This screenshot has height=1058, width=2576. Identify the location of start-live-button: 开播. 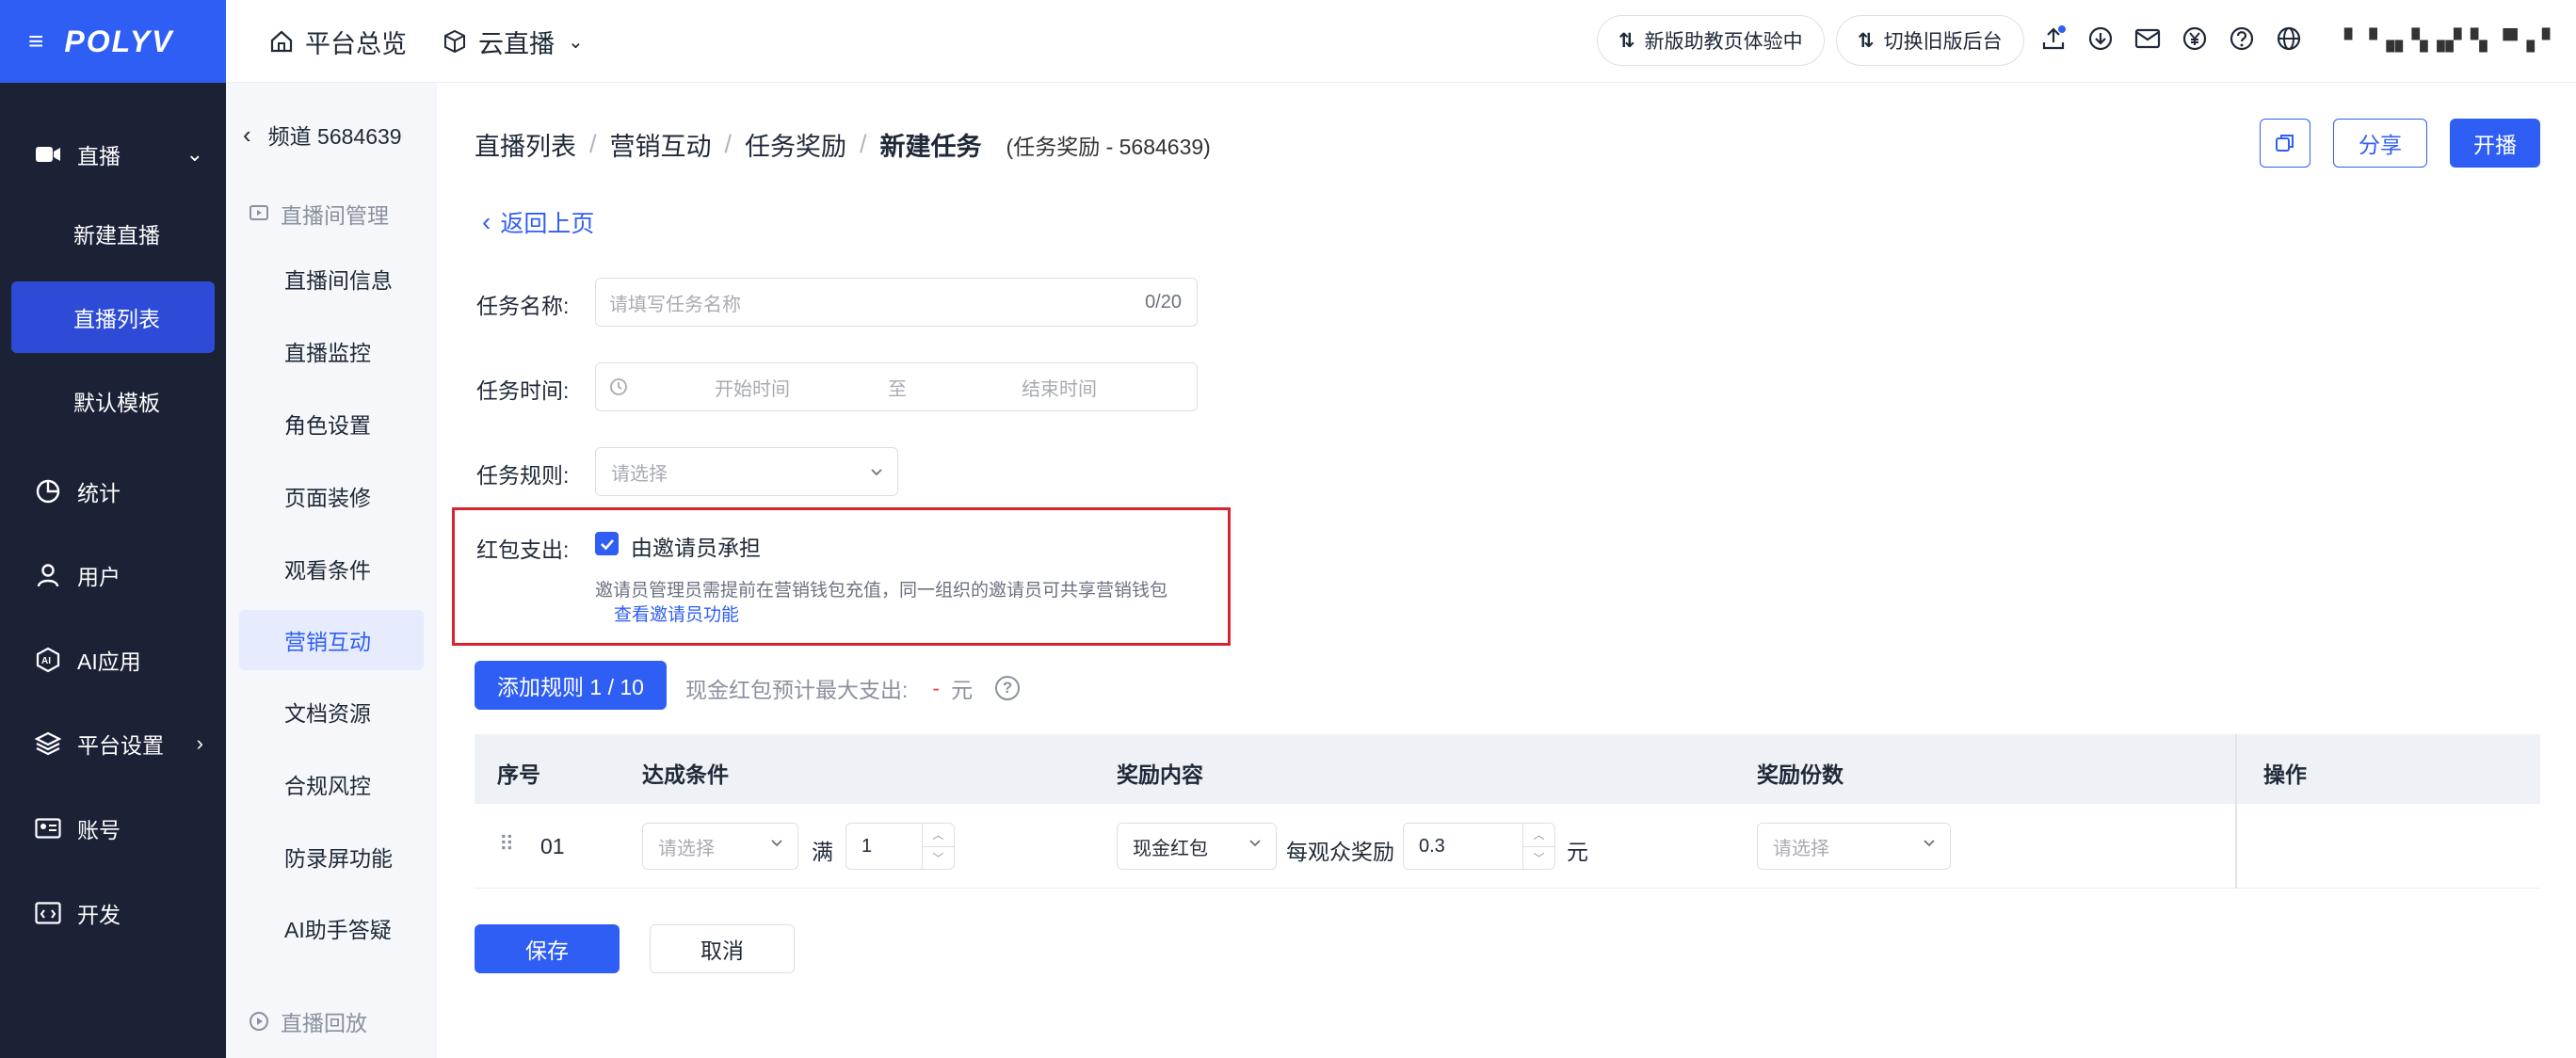
(2495, 143).